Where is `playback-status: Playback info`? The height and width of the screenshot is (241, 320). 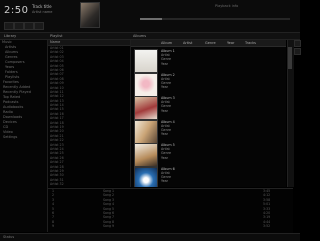 playback-status: Playback info is located at coordinates (227, 6).